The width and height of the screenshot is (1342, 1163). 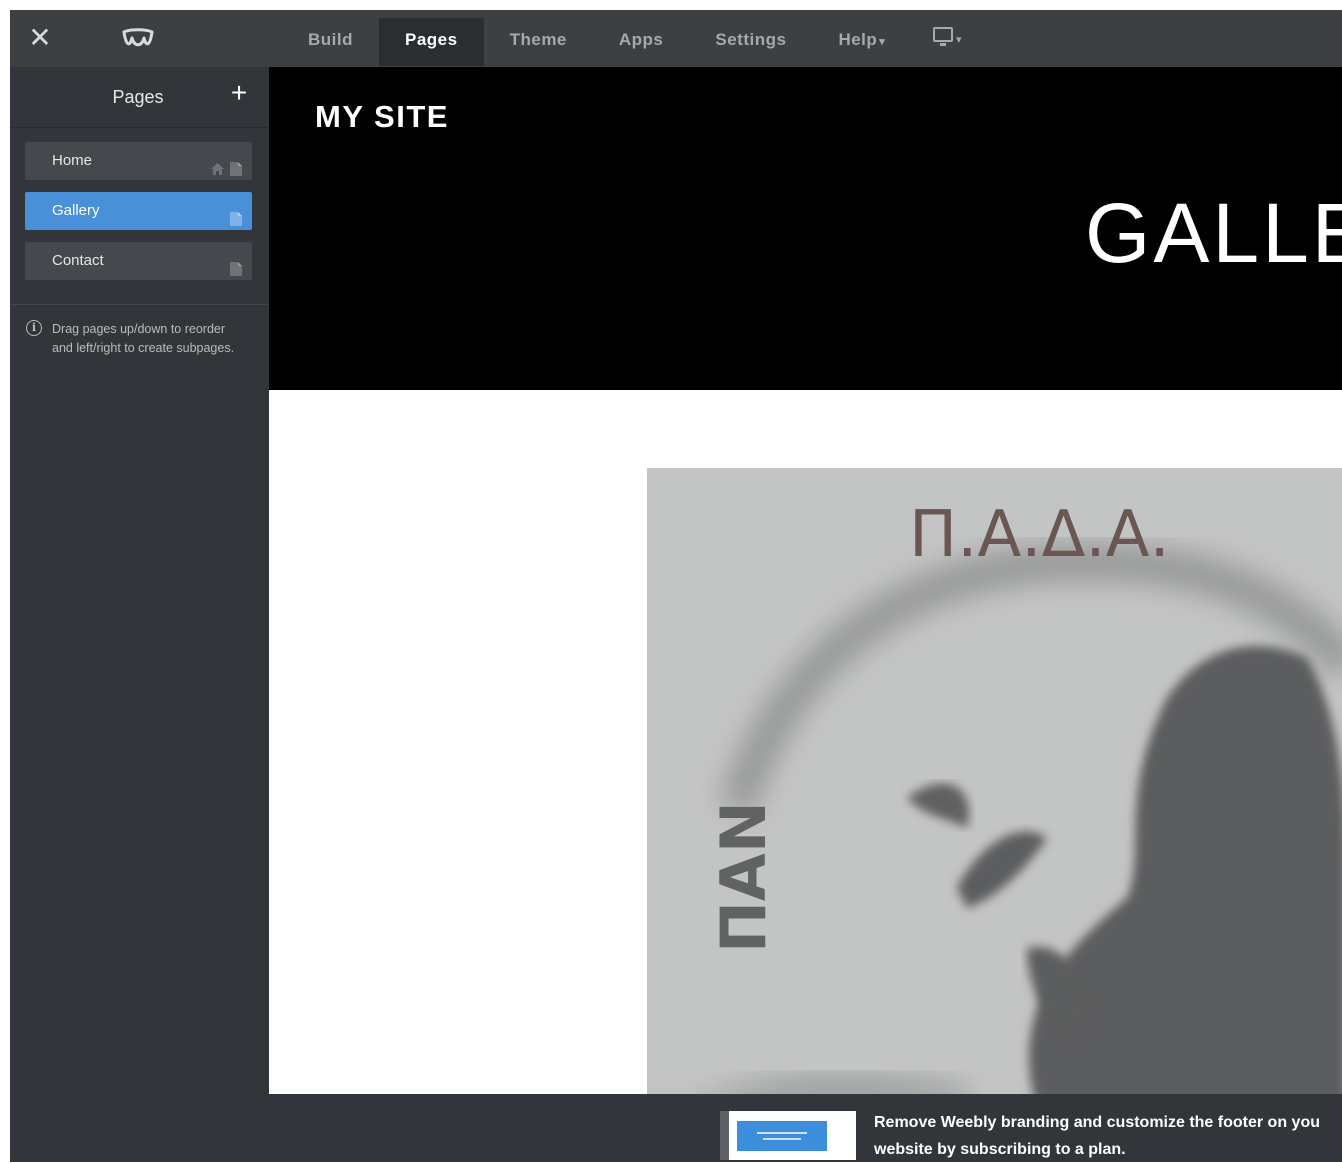 I want to click on close-icon: ✕, so click(x=40, y=38).